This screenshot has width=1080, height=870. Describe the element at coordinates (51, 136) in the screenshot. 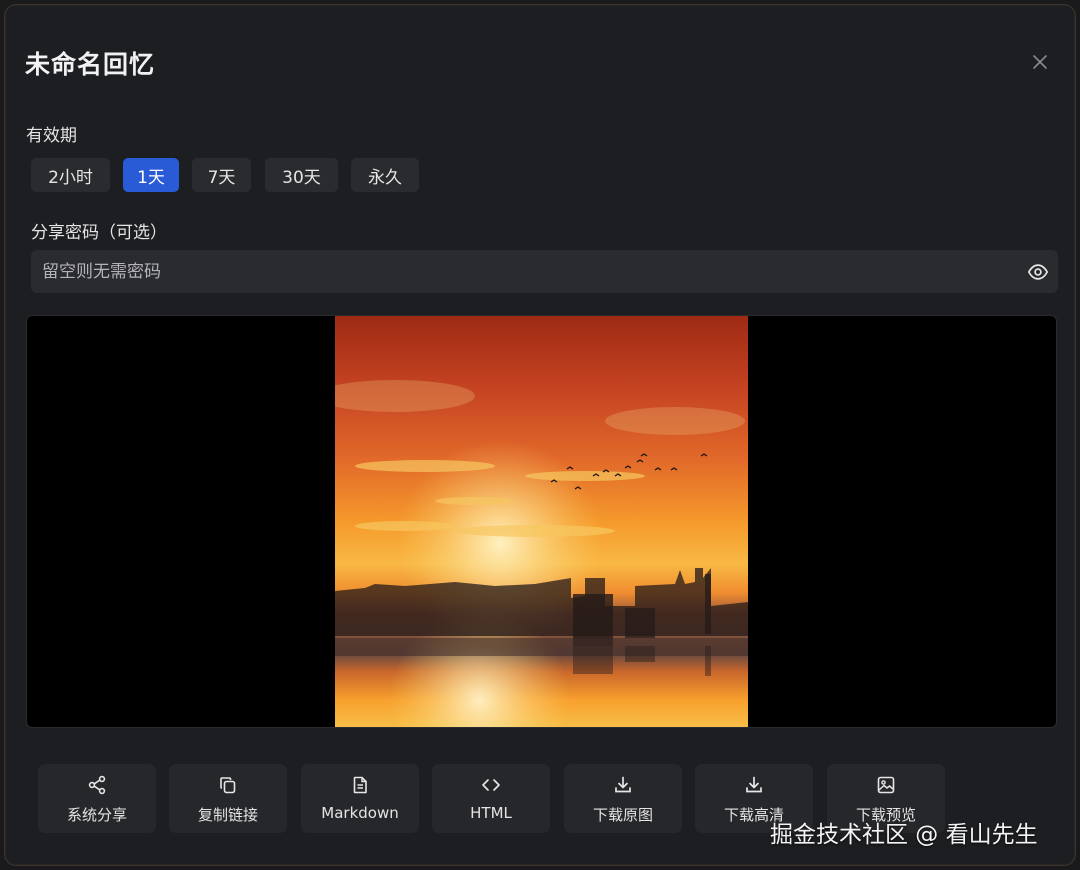

I see `validity-label: 有效期` at that location.